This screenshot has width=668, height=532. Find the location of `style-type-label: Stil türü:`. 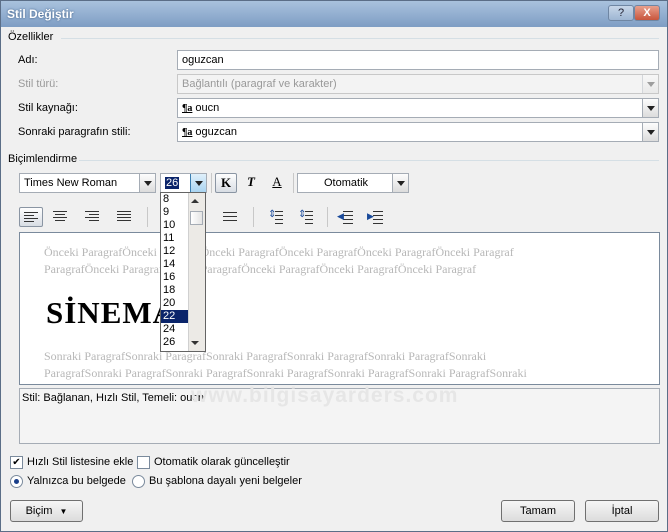

style-type-label: Stil türü: is located at coordinates (38, 84).